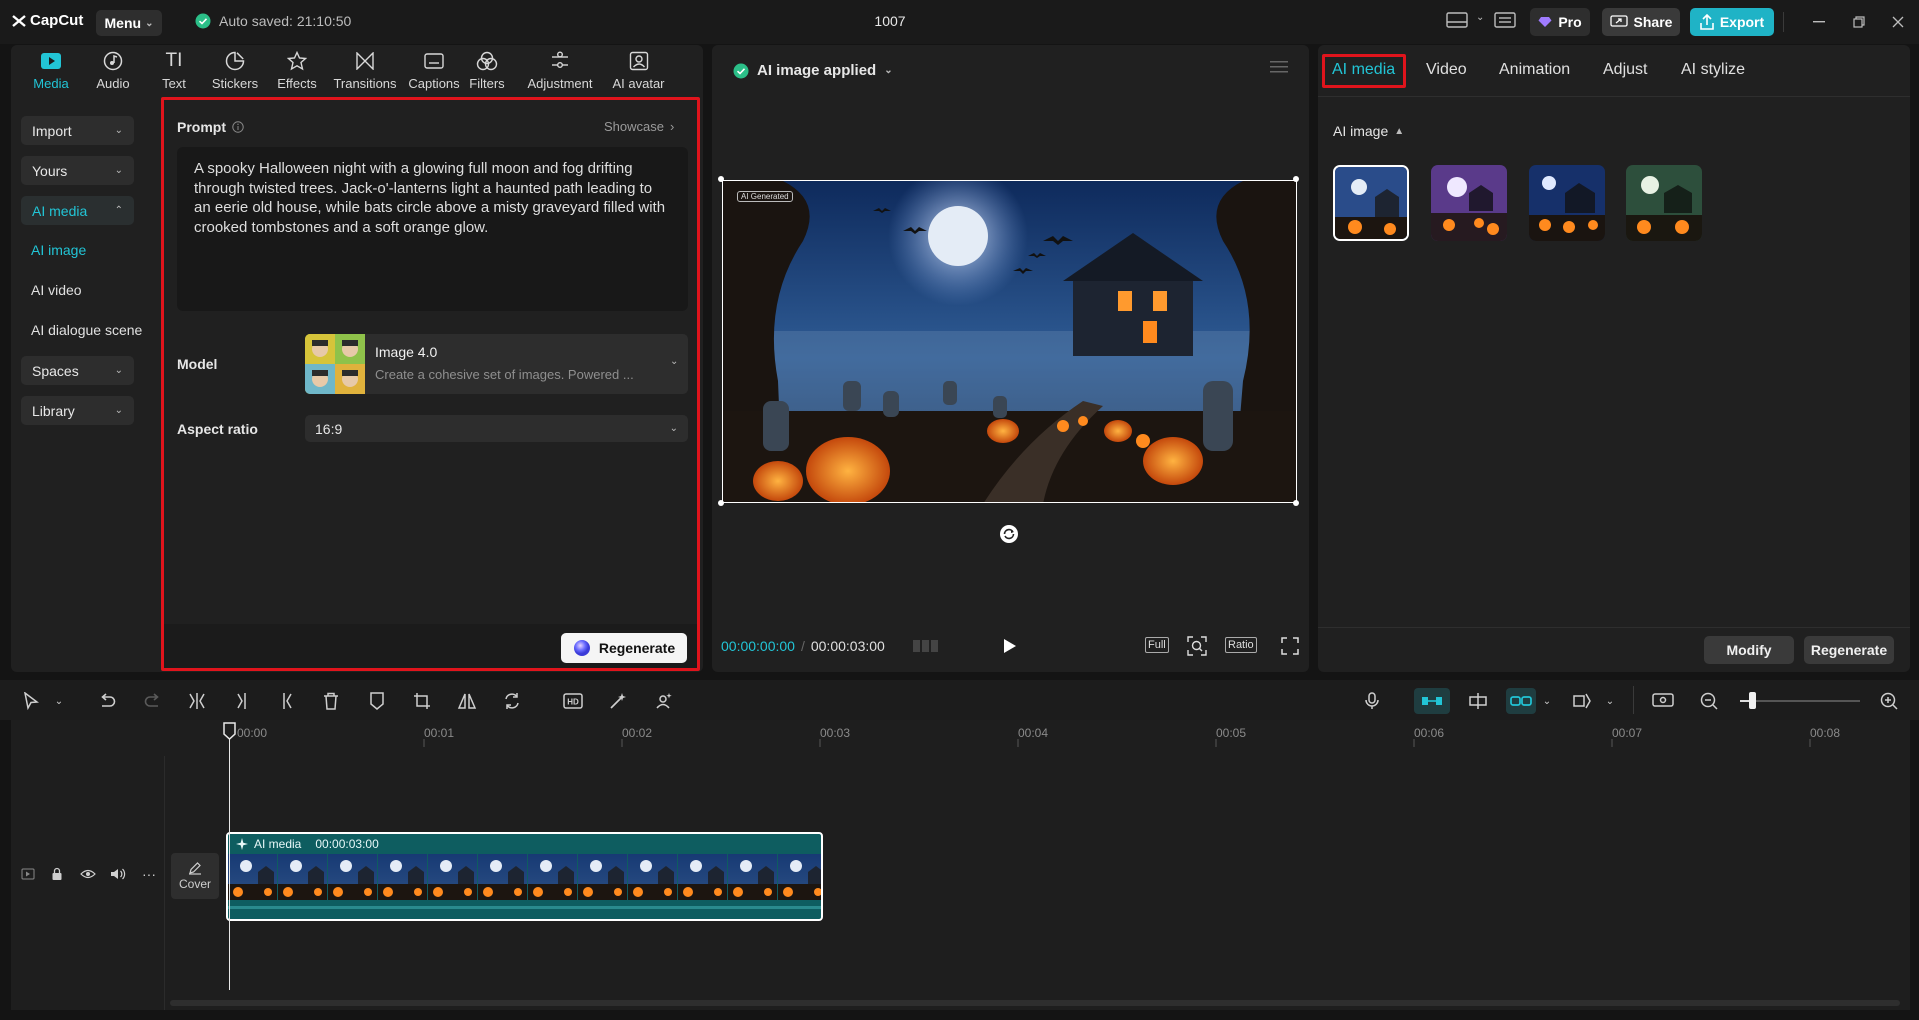  What do you see at coordinates (77, 410) in the screenshot?
I see `sidebar-item-library: Library ⌄` at bounding box center [77, 410].